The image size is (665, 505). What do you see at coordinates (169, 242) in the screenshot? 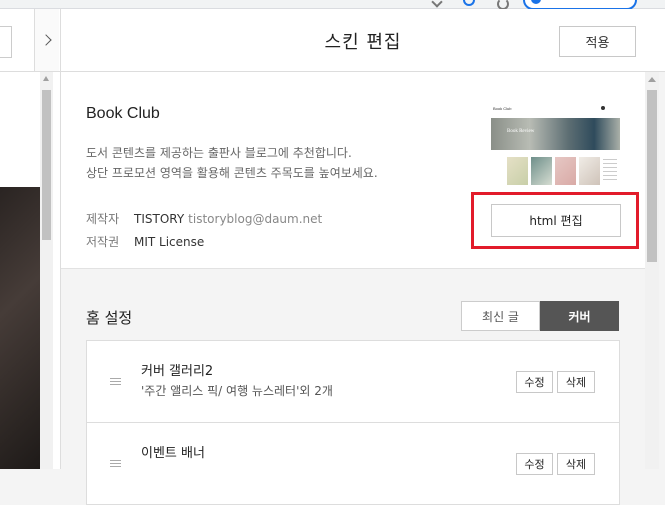
I see `license-value: MIT License` at bounding box center [169, 242].